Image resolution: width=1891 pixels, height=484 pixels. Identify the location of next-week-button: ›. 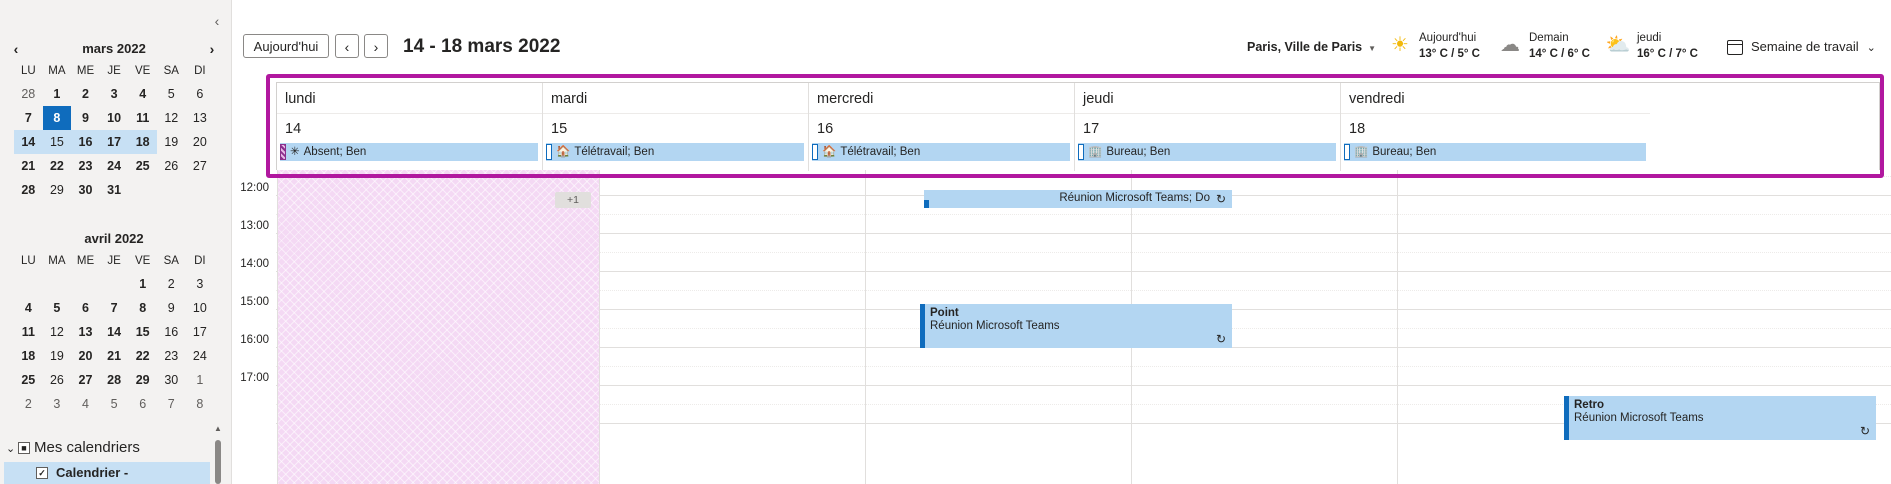
(376, 46).